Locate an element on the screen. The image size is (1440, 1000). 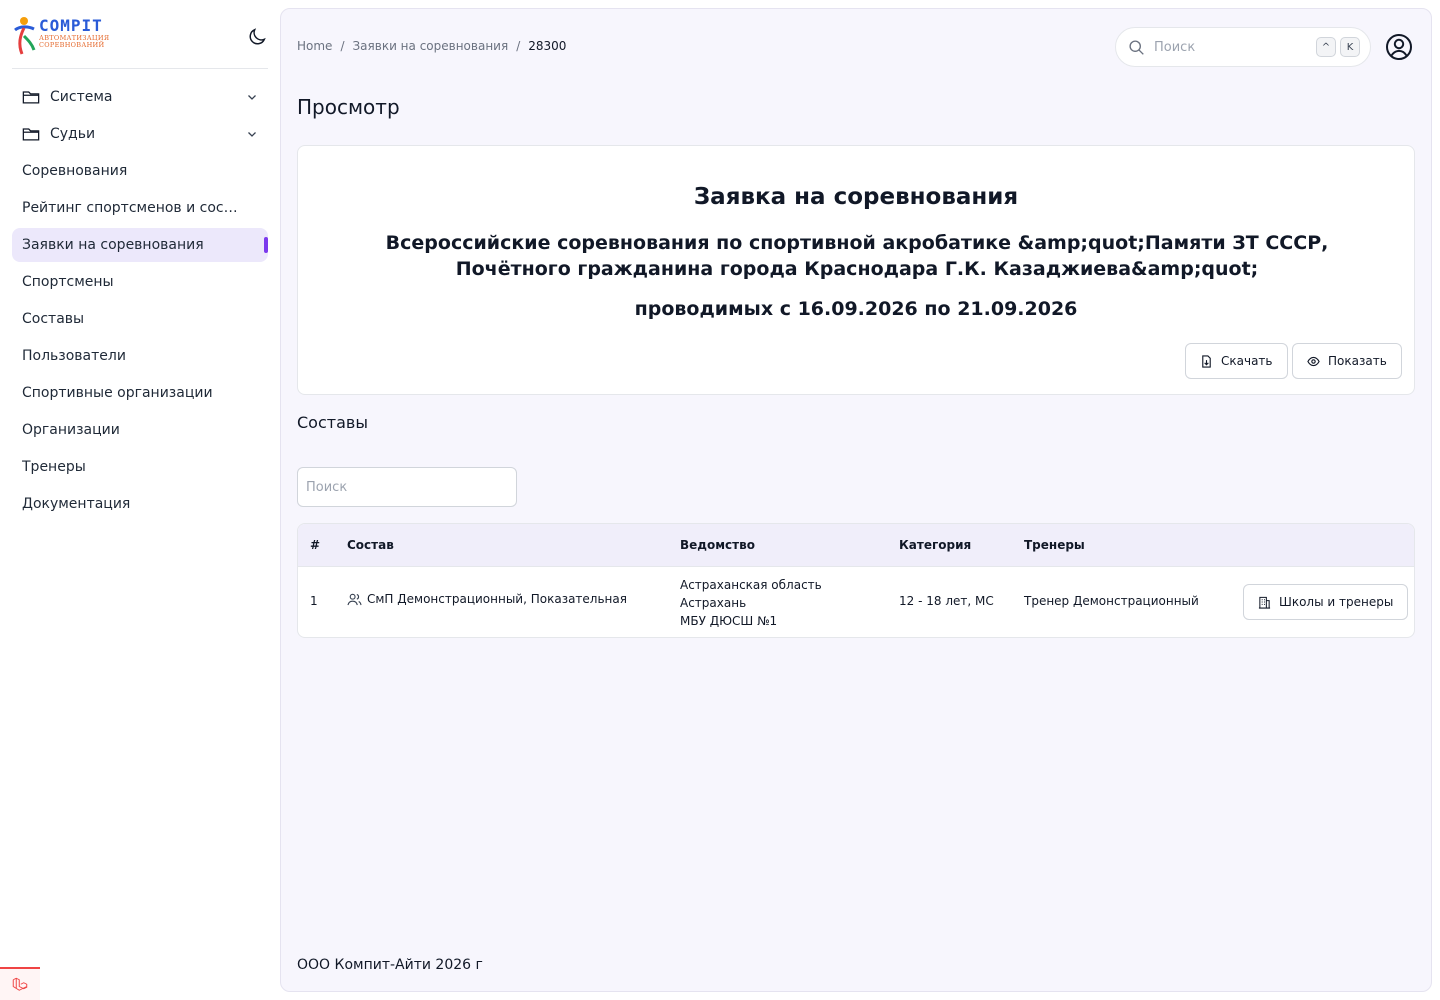
download-button-label: Скачать is located at coordinates (1247, 361).